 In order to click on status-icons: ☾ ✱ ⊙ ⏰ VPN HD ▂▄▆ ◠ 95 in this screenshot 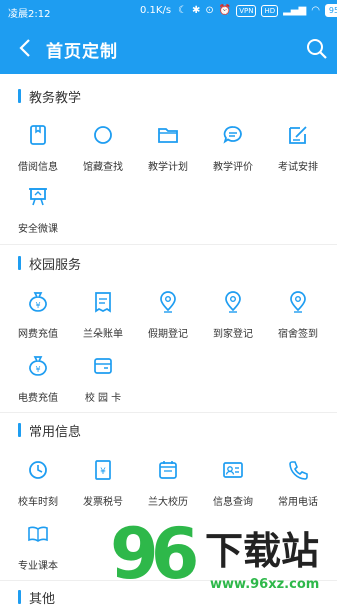, I will do `click(257, 10)`.